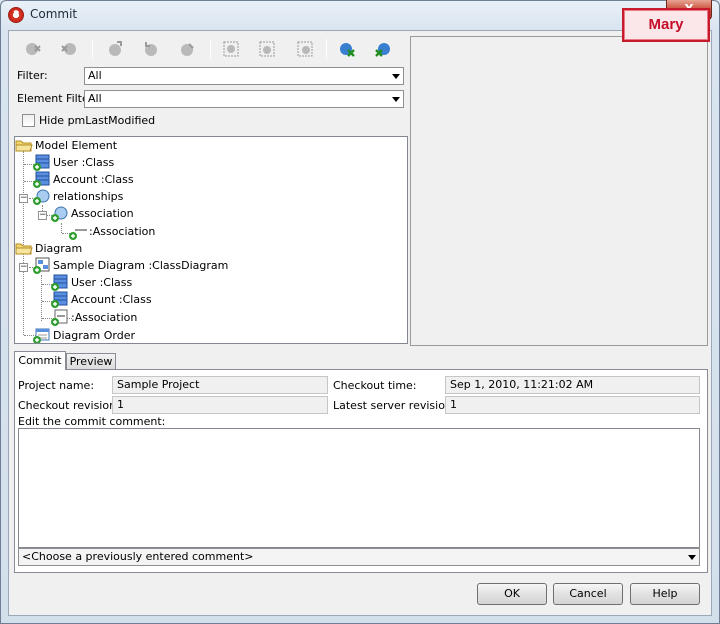 This screenshot has width=720, height=624. What do you see at coordinates (347, 49) in the screenshot?
I see `check-all-icon` at bounding box center [347, 49].